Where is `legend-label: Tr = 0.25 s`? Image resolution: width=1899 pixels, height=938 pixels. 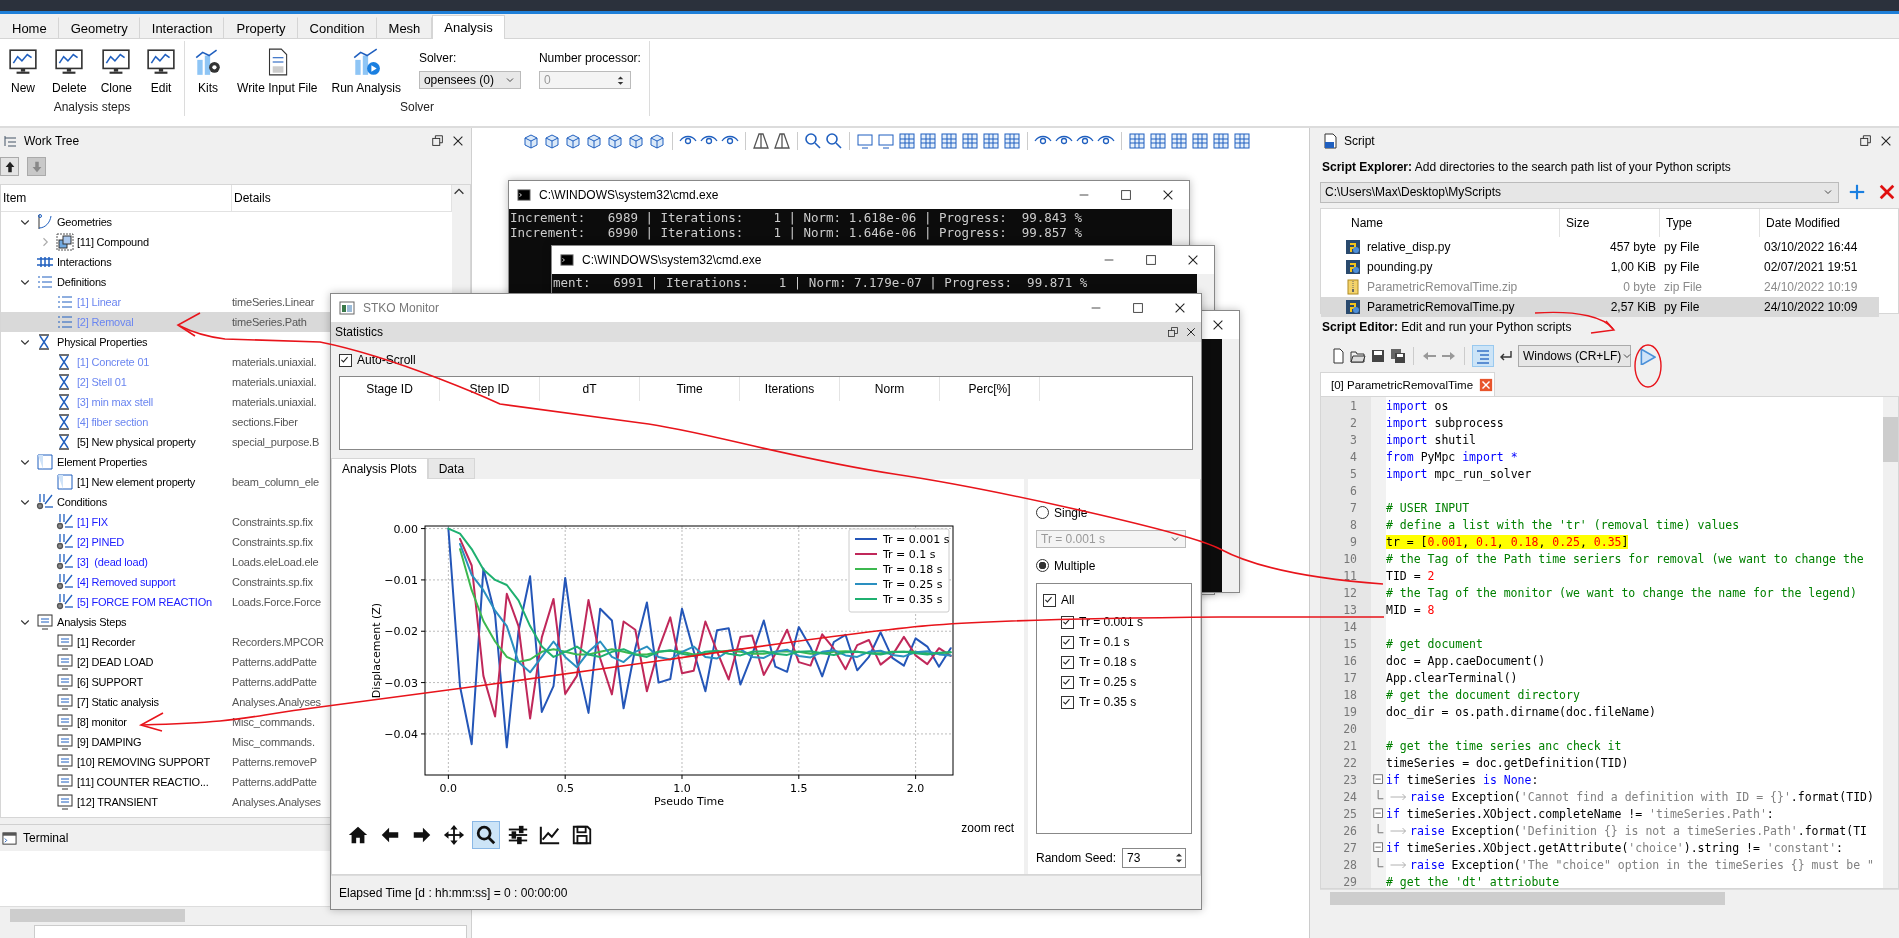 legend-label: Tr = 0.25 s is located at coordinates (913, 584).